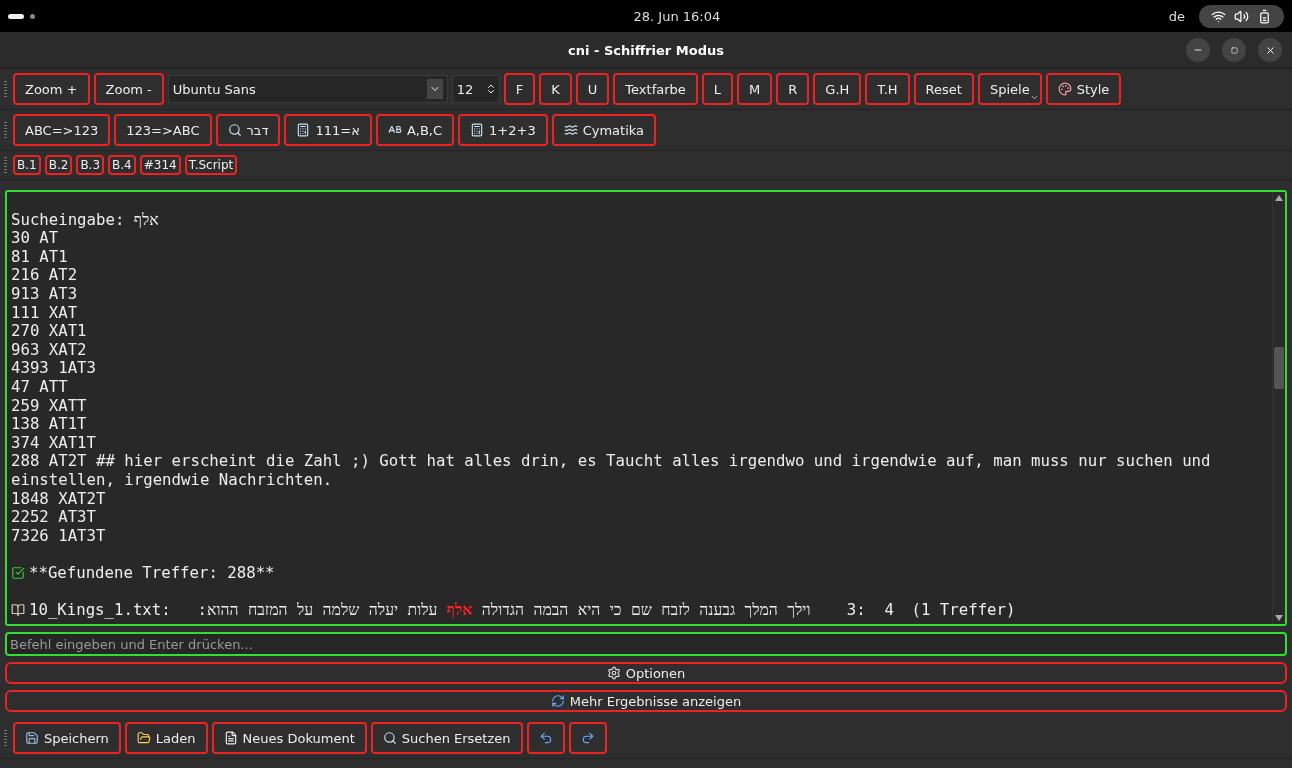 This screenshot has width=1292, height=768. I want to click on output-line: 1848 XAT2T, so click(58, 499).